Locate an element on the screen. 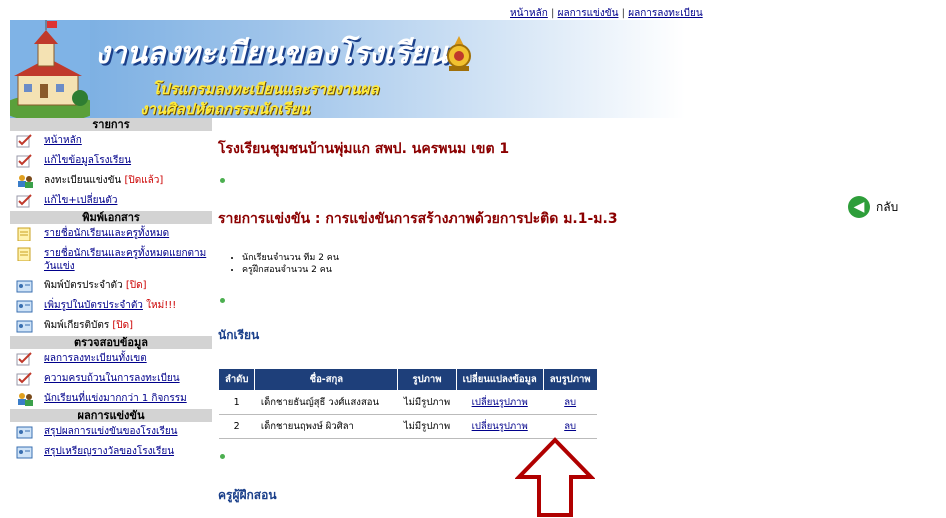  top-link-registration: ผลการลงทะเบียน is located at coordinates (665, 13).